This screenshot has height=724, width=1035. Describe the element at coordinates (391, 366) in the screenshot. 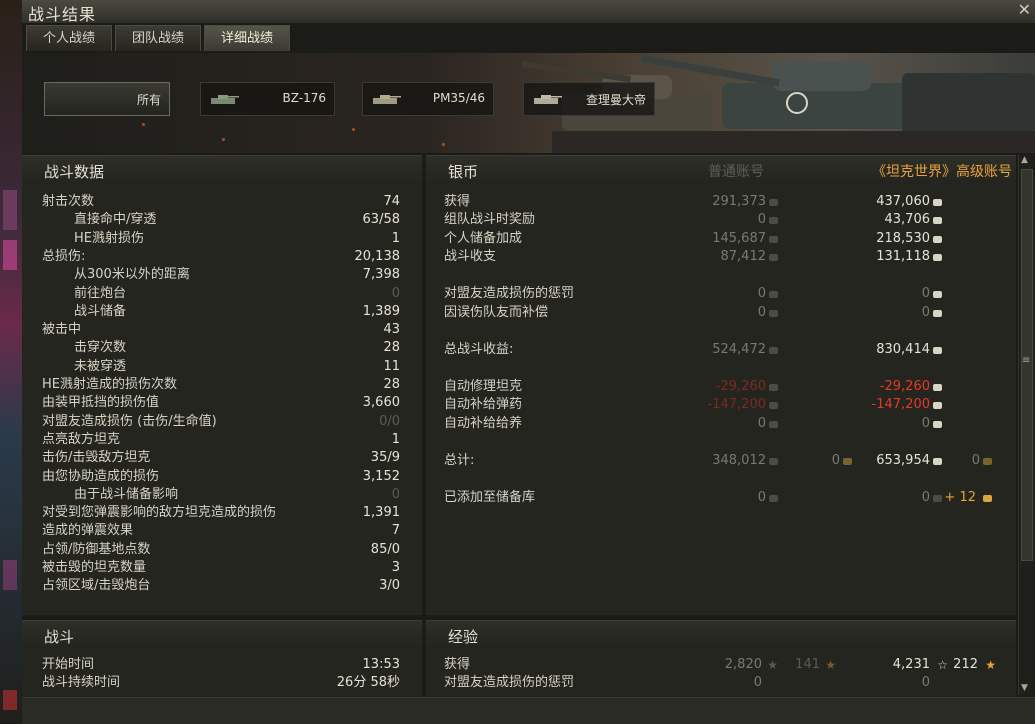

I see `stat-value: 11` at that location.